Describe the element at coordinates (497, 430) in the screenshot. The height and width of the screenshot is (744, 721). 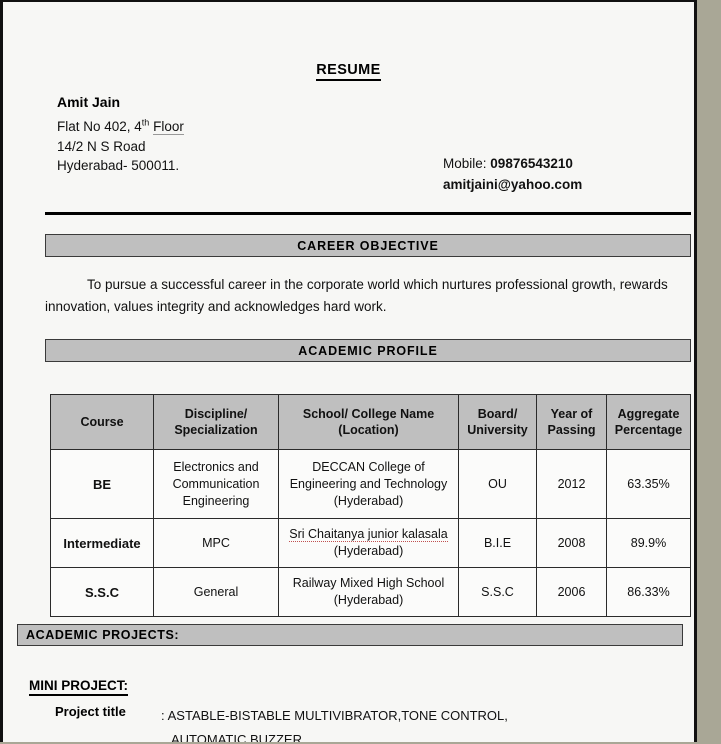
I see `table-header-board-l2: University` at that location.